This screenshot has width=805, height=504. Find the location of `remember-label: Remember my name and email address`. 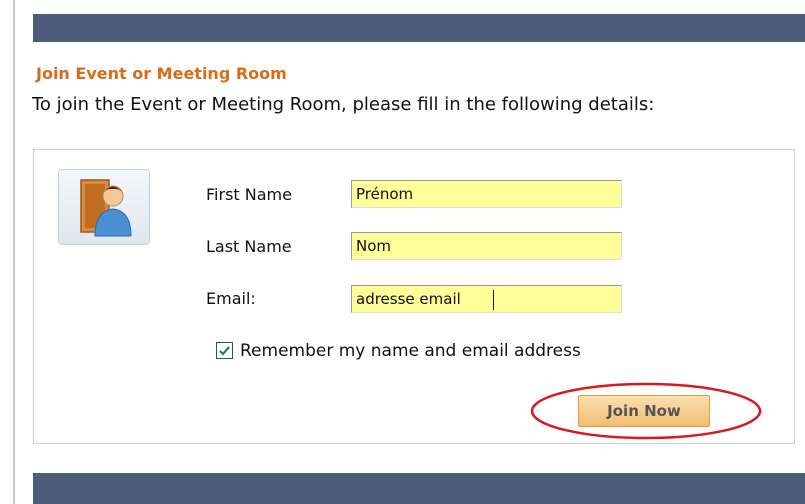

remember-label: Remember my name and email address is located at coordinates (410, 351).